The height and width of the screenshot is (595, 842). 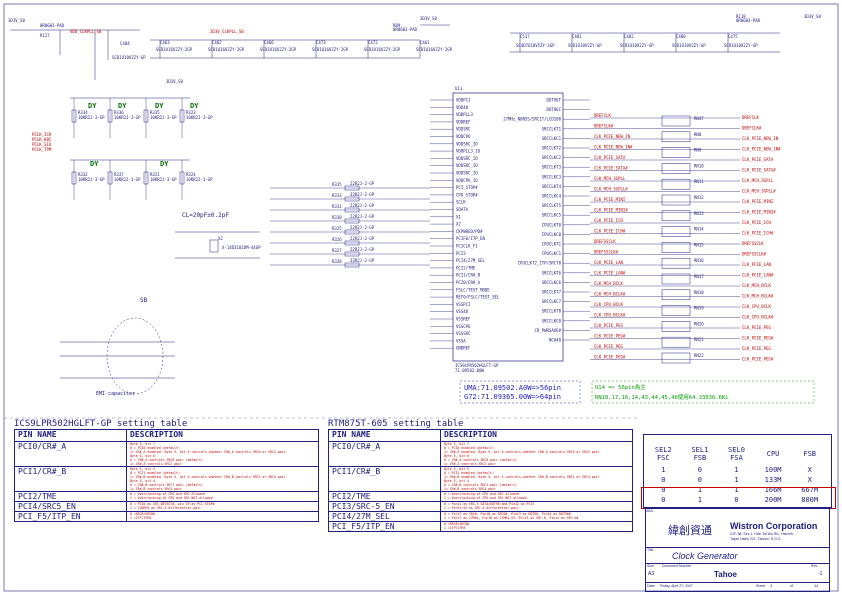 I want to click on u11-pin-left: VSSSRC, so click(x=463, y=333).